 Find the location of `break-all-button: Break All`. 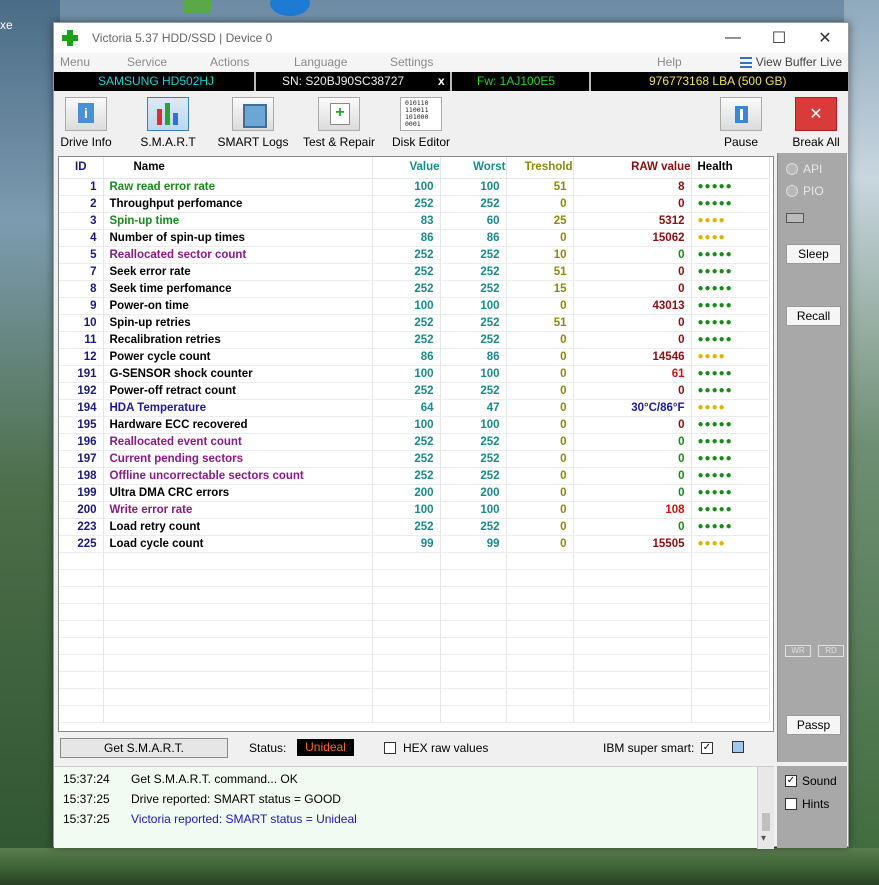

break-all-button: Break All is located at coordinates (816, 121).